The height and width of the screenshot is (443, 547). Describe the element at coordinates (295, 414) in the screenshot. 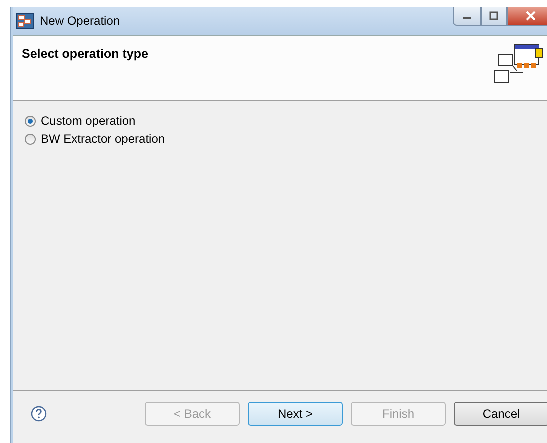

I see `dialog-button: Next >` at that location.